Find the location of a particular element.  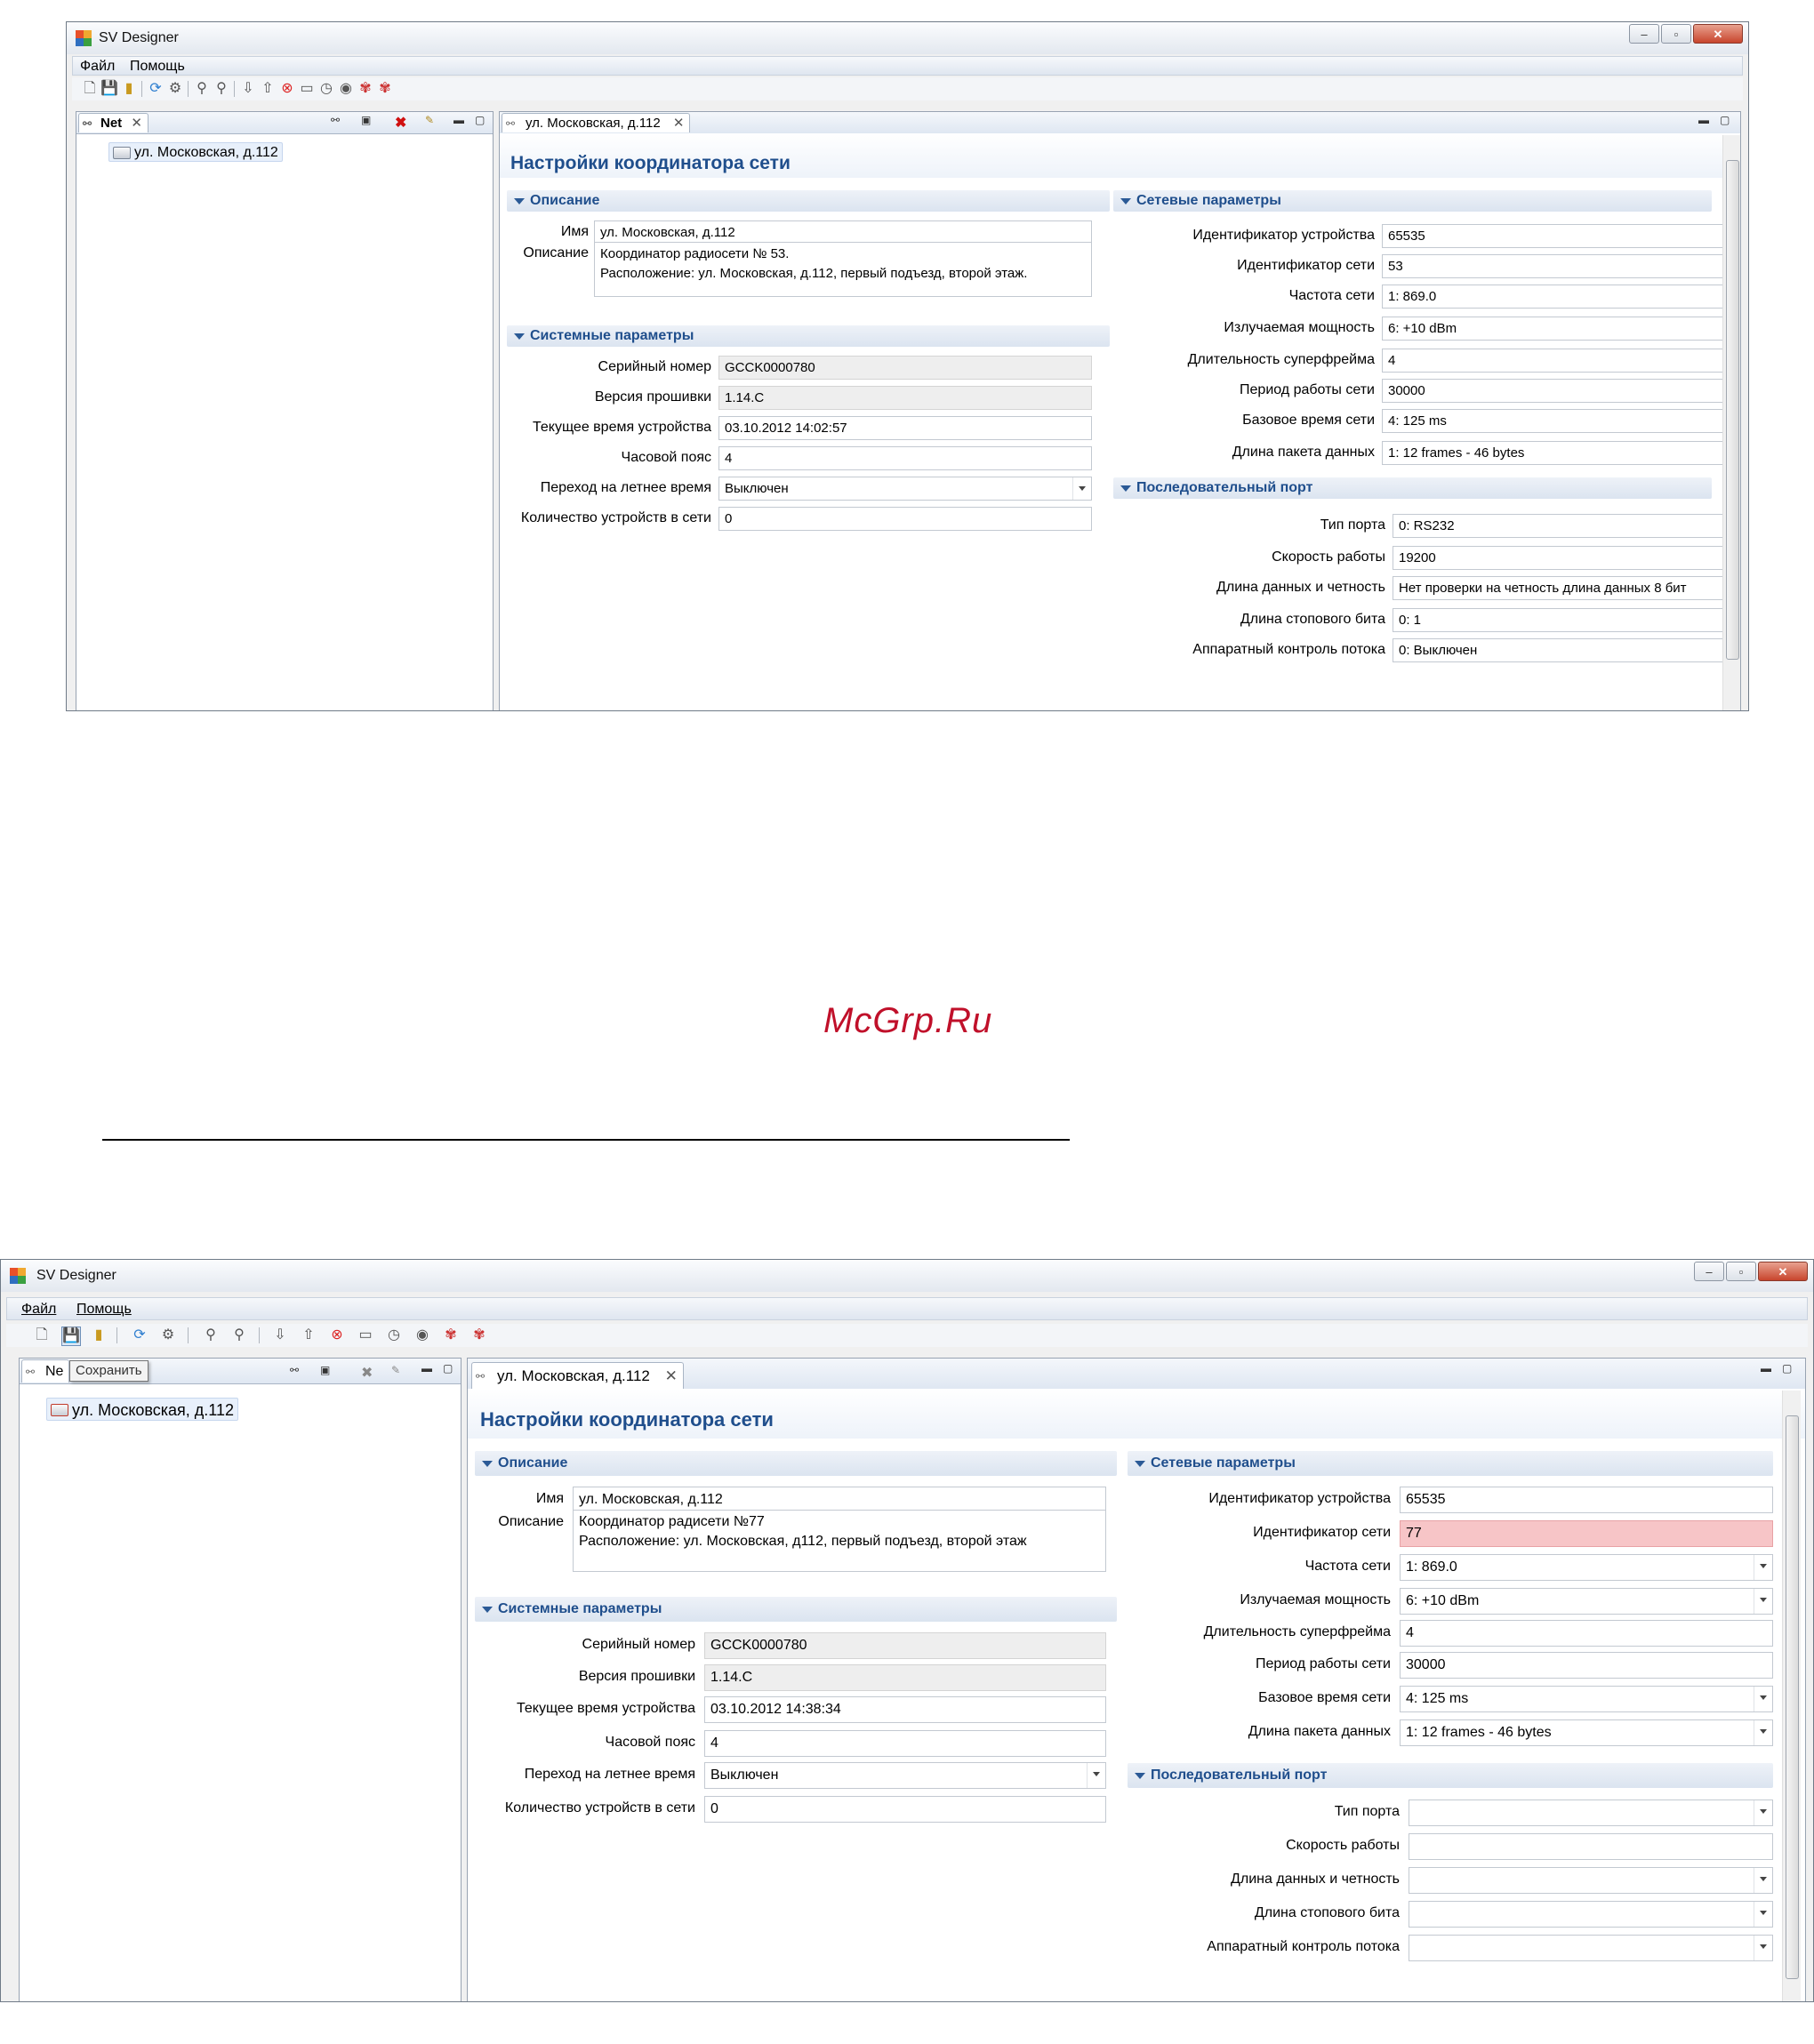

menu-help: Помощь is located at coordinates (104, 1310).